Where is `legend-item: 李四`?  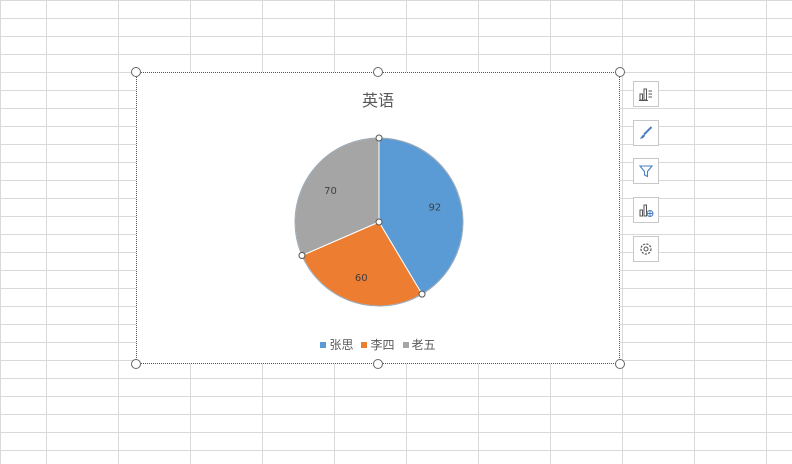 legend-item: 李四 is located at coordinates (378, 344).